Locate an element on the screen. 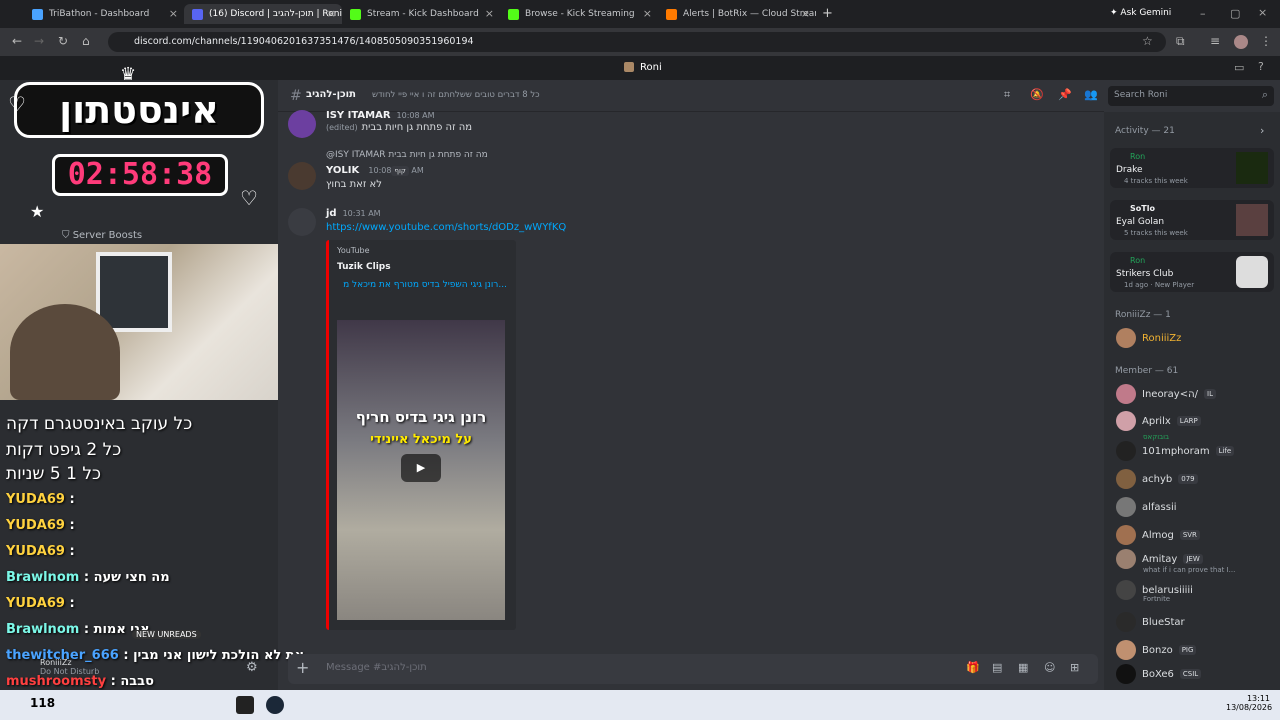  message-text: מה זה פתחת גן חיות בבית is located at coordinates (417, 127).